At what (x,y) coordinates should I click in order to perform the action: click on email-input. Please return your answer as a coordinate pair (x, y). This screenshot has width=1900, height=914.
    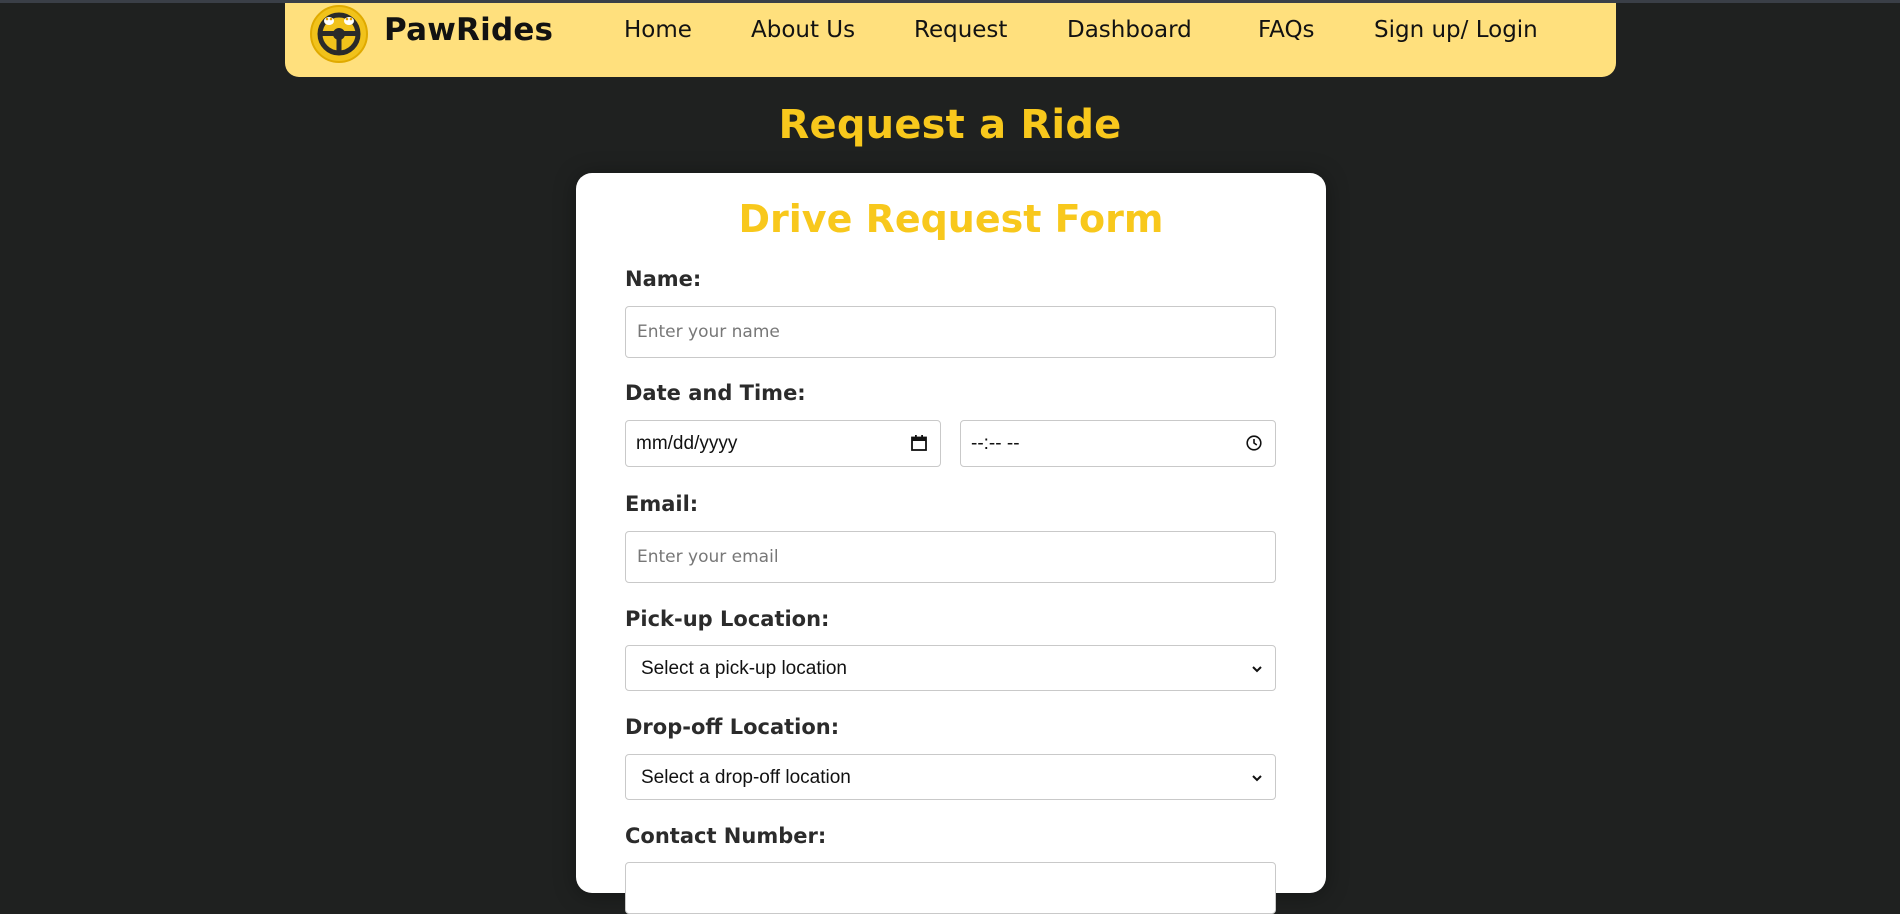
    Looking at the image, I should click on (950, 557).